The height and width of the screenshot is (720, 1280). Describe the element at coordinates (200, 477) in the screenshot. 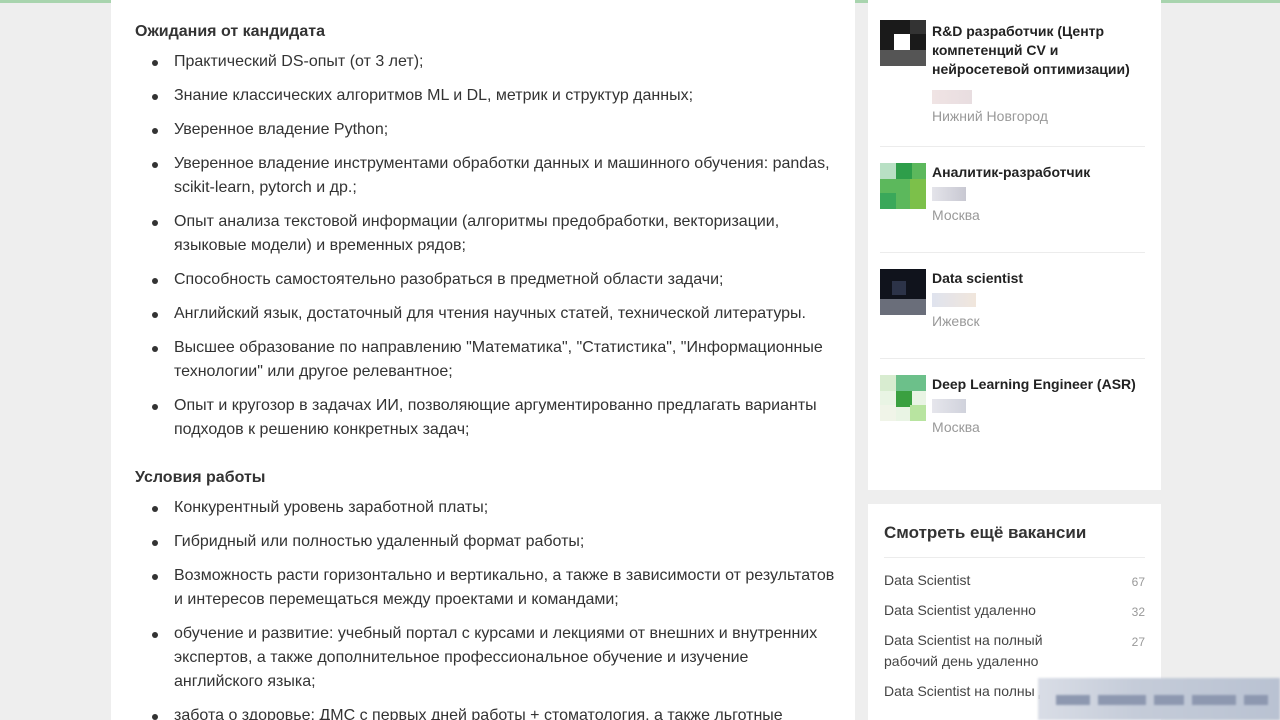

I see `conditions-heading: Условия работы` at that location.